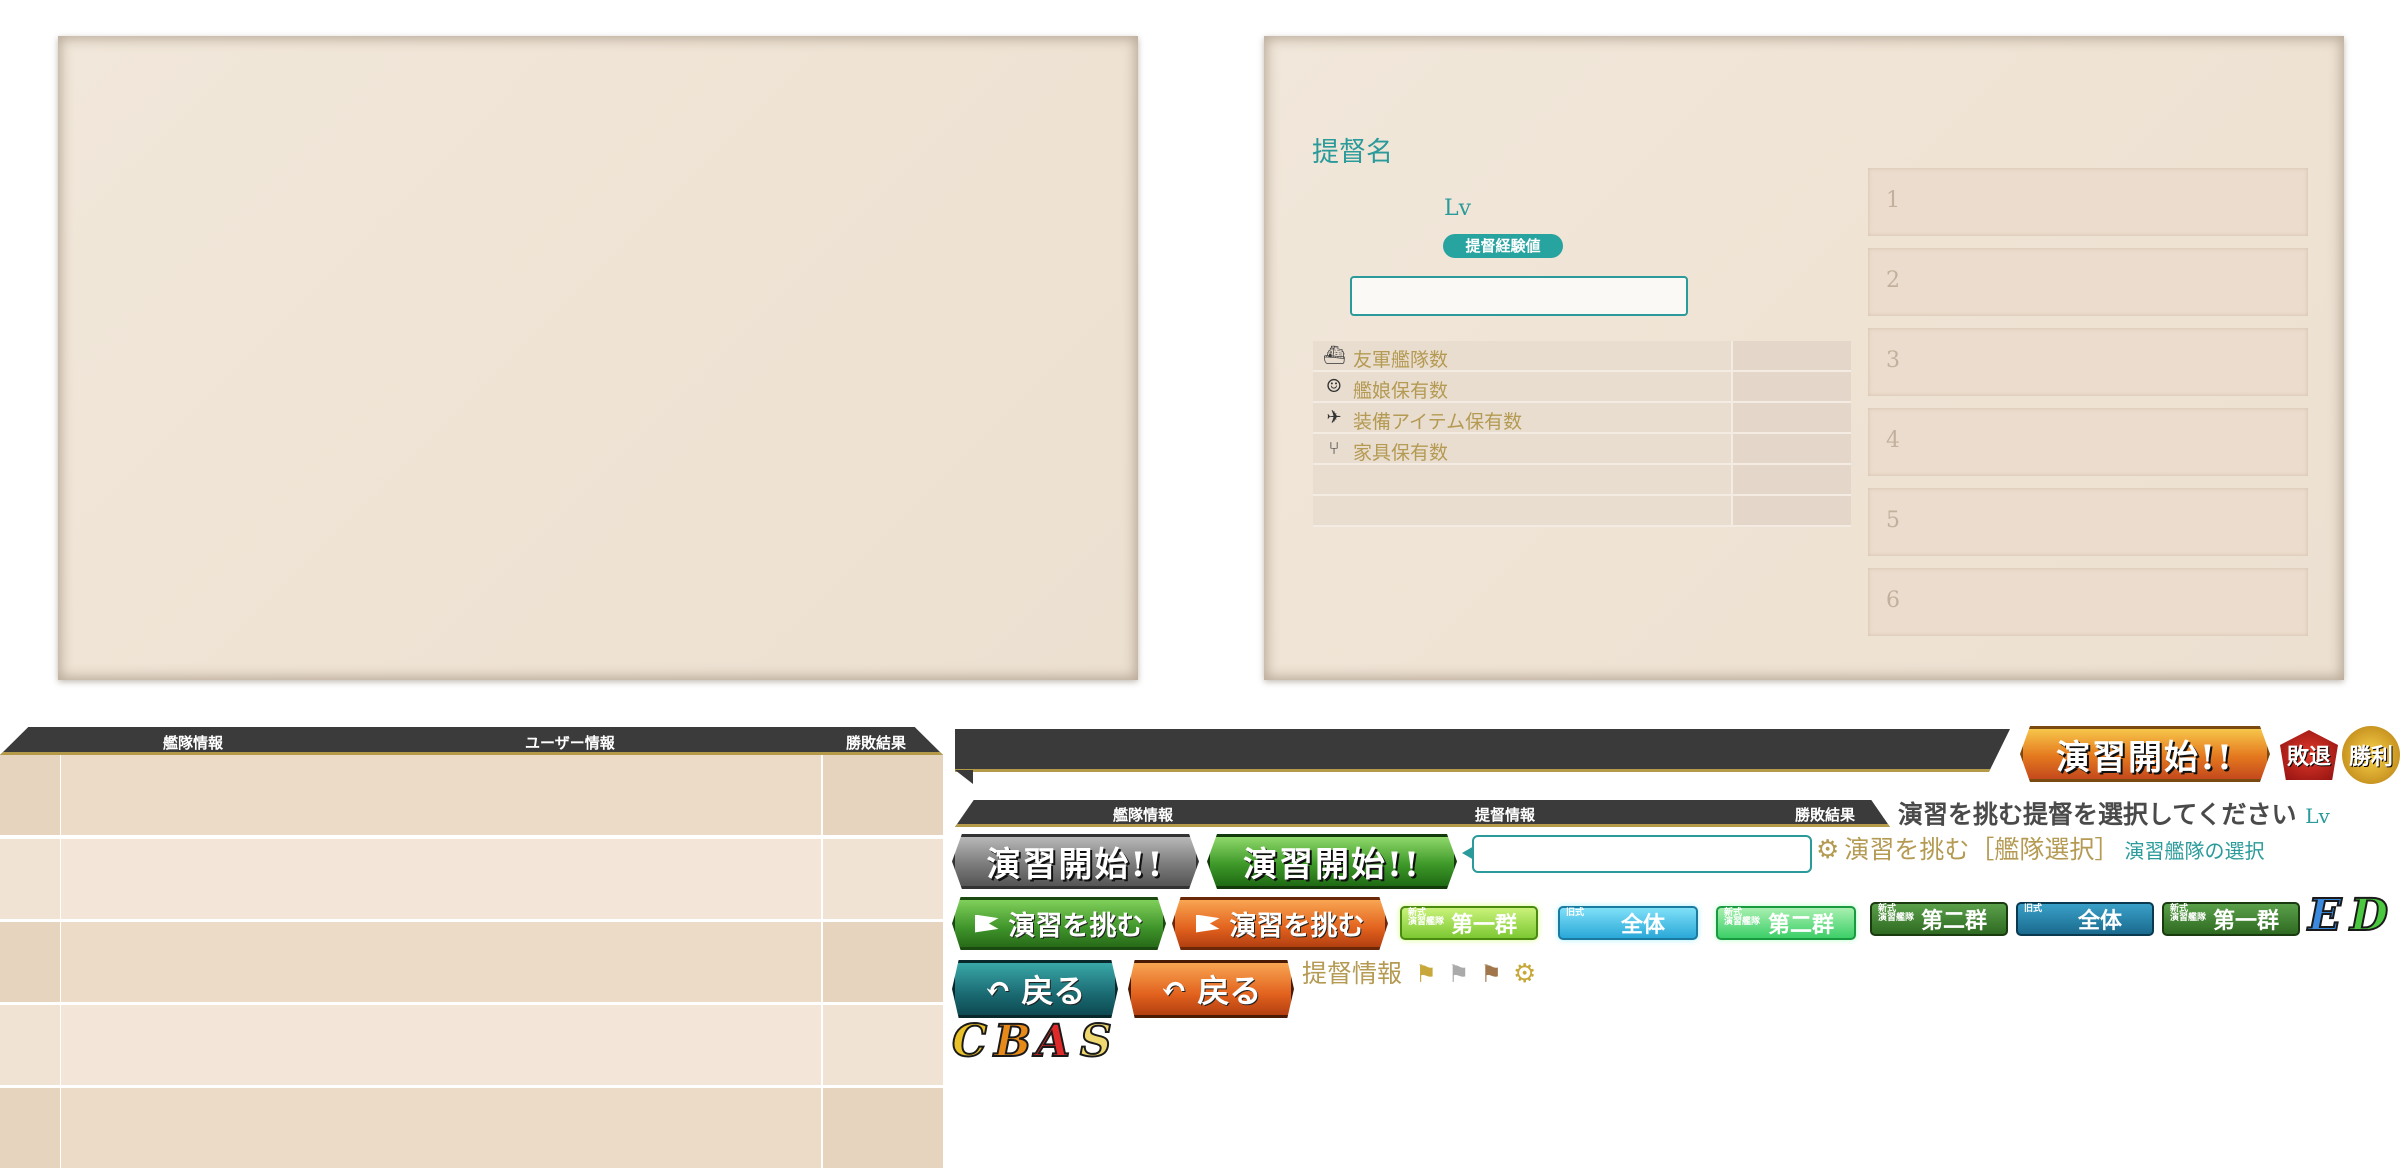 The height and width of the screenshot is (1168, 2405). I want to click on fleet-button-new-first: 新式 演習艦隊 第一群, so click(1469, 923).